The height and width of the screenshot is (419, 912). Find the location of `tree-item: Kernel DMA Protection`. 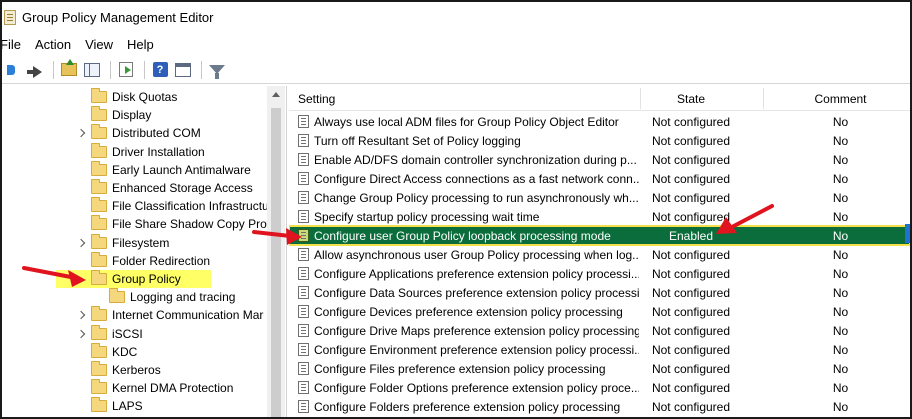

tree-item: Kernel DMA Protection is located at coordinates (162, 388).